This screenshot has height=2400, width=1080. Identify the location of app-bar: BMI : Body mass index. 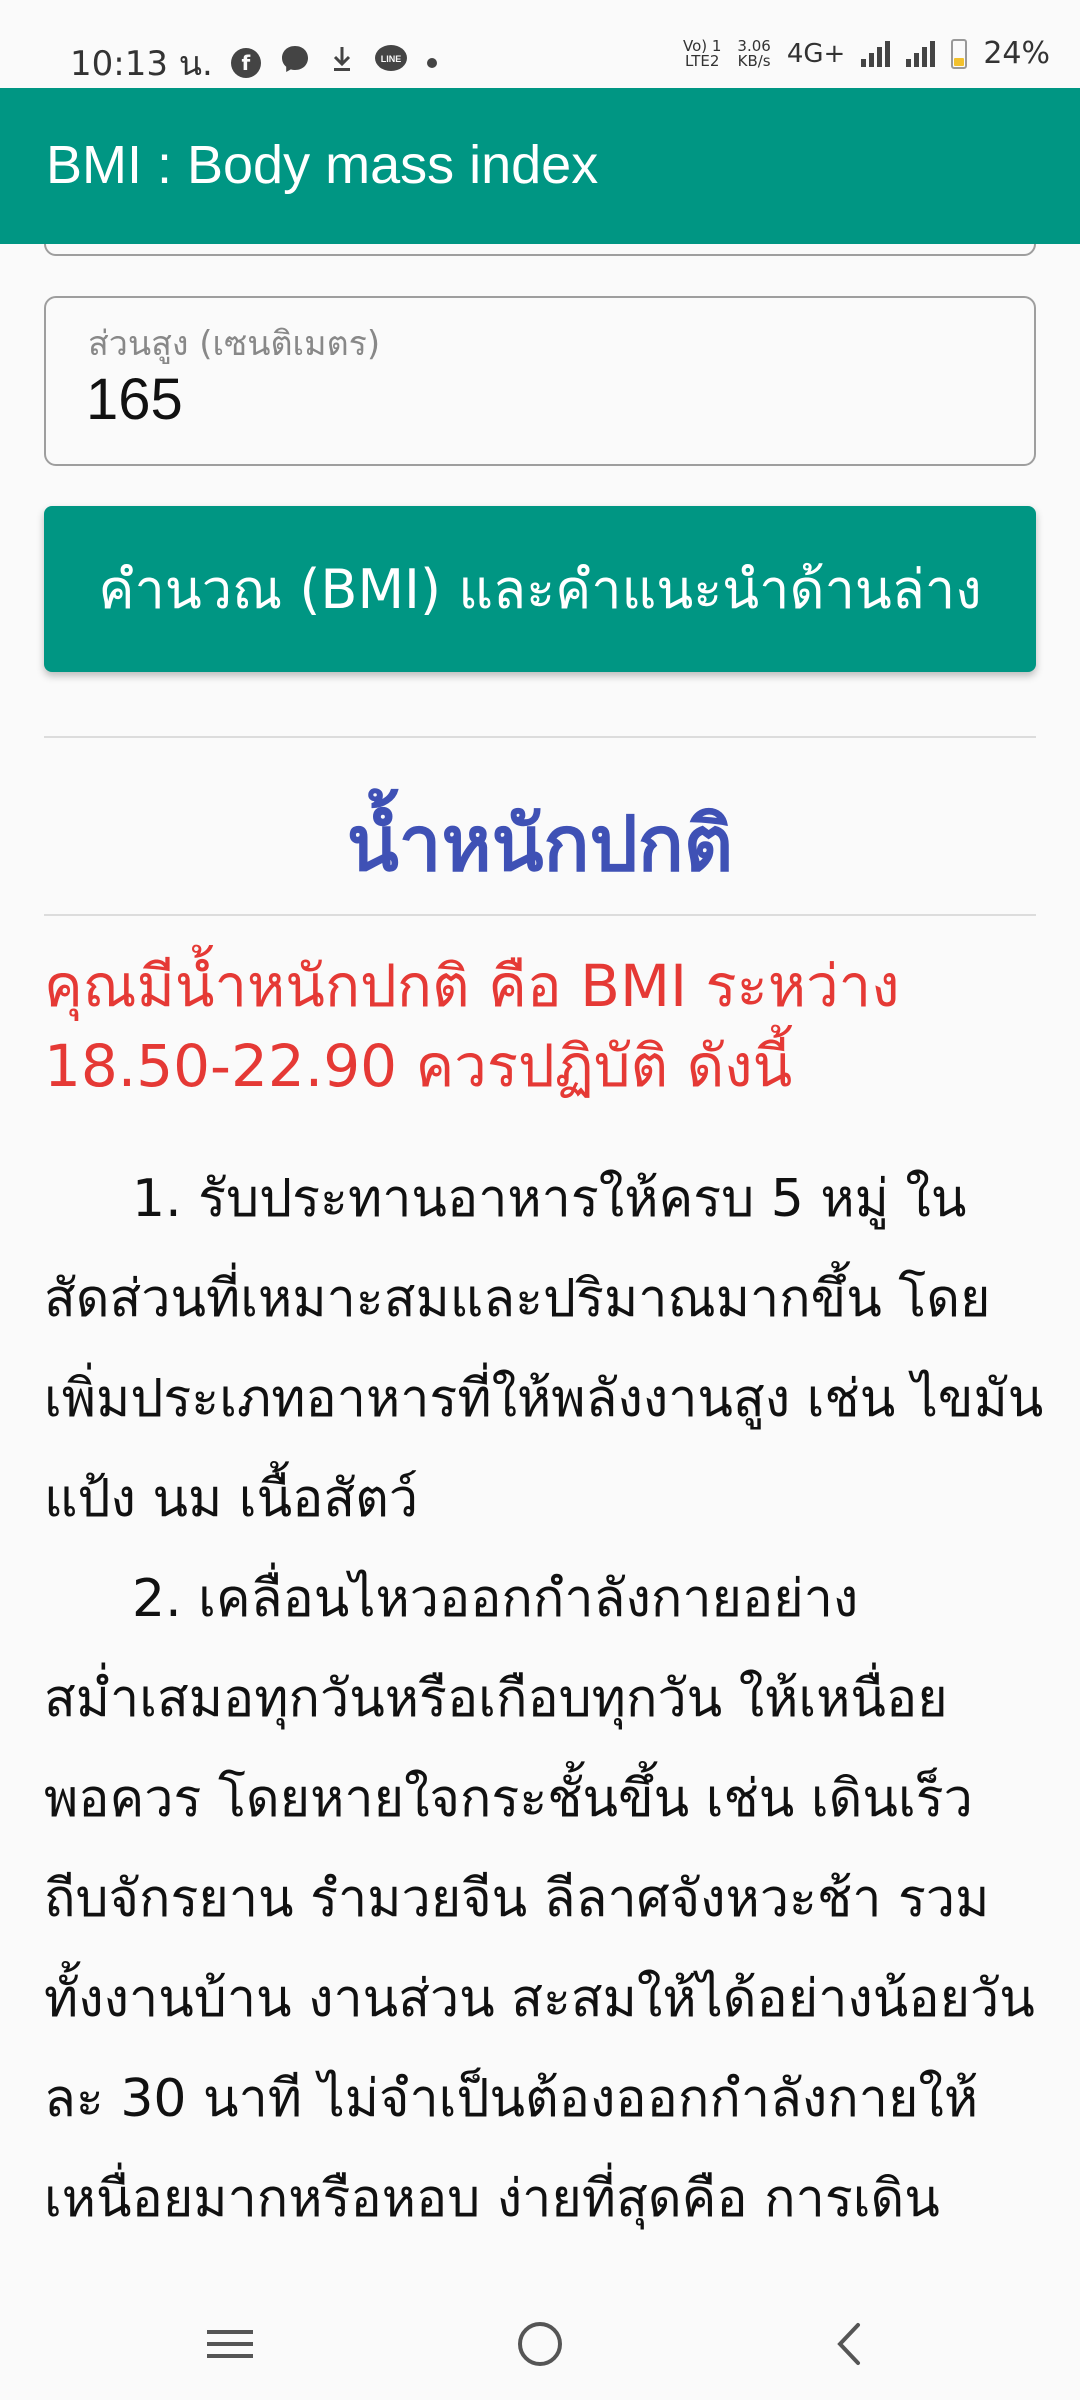
(540, 166).